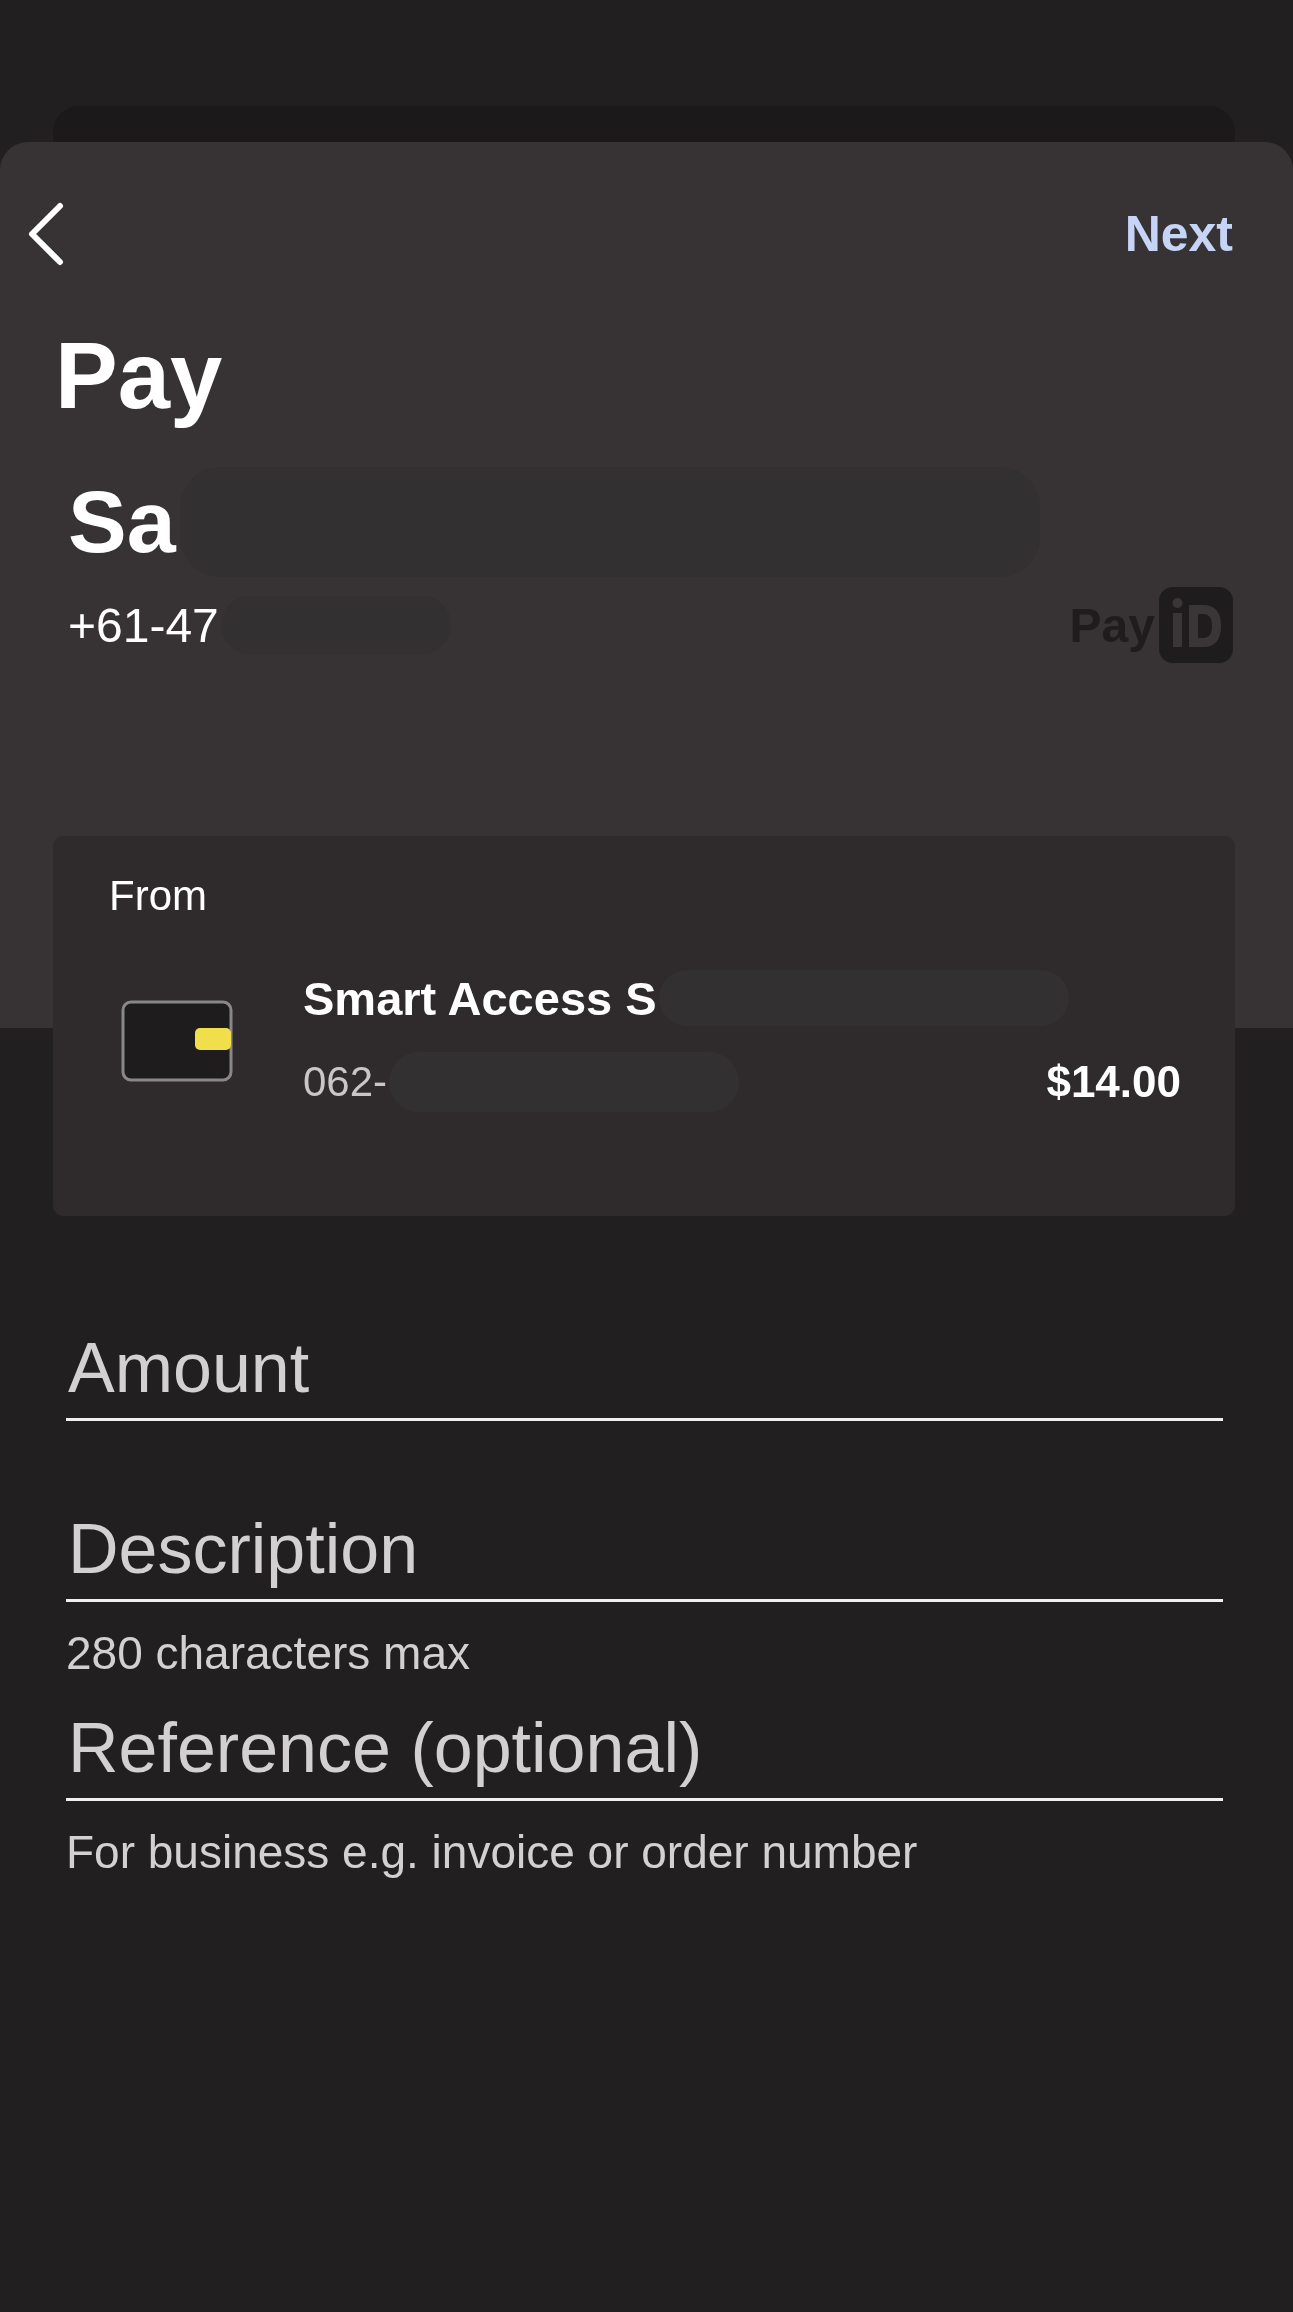  What do you see at coordinates (345, 1082) in the screenshot?
I see `account-number: 062-` at bounding box center [345, 1082].